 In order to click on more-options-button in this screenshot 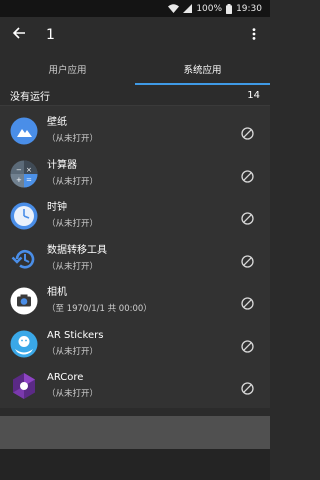, I will do `click(254, 34)`.